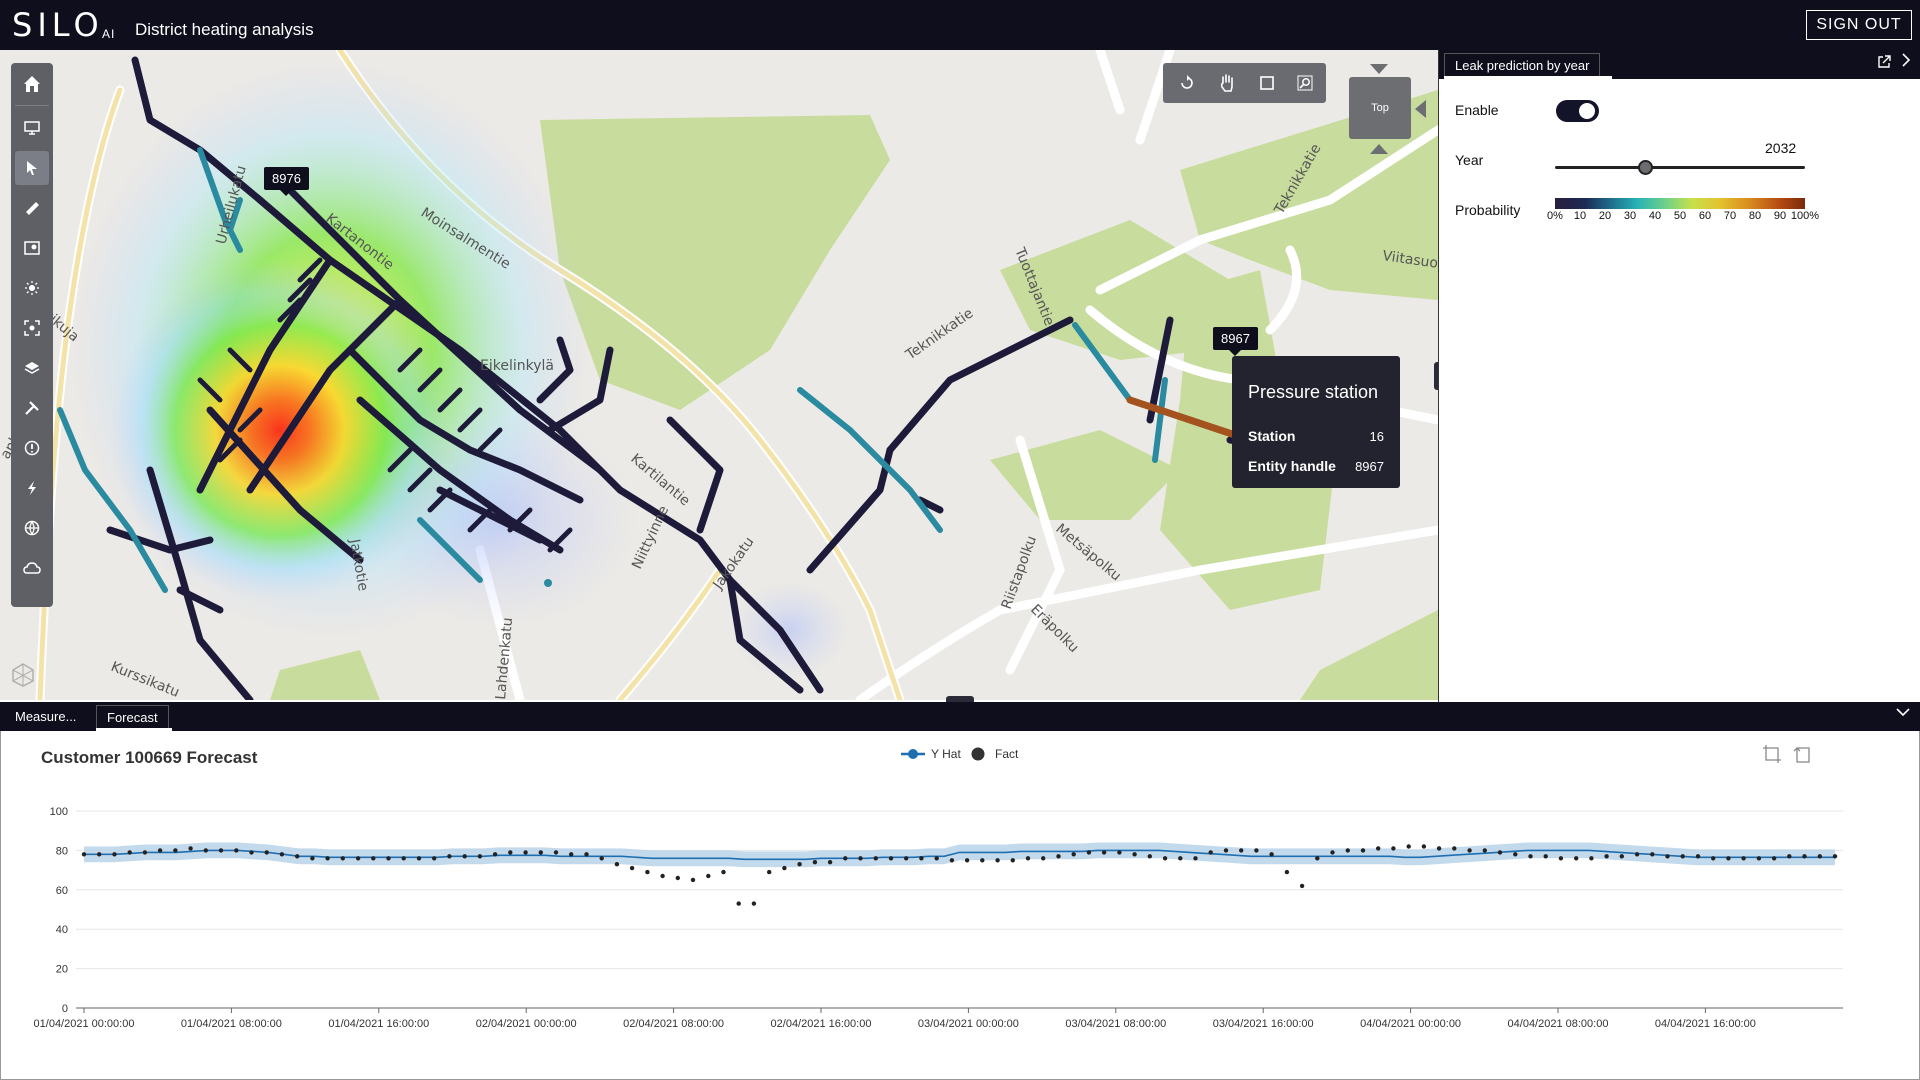 This screenshot has height=1080, width=1920. What do you see at coordinates (1007, 754) in the screenshot?
I see `legend-fact-label: Fact` at bounding box center [1007, 754].